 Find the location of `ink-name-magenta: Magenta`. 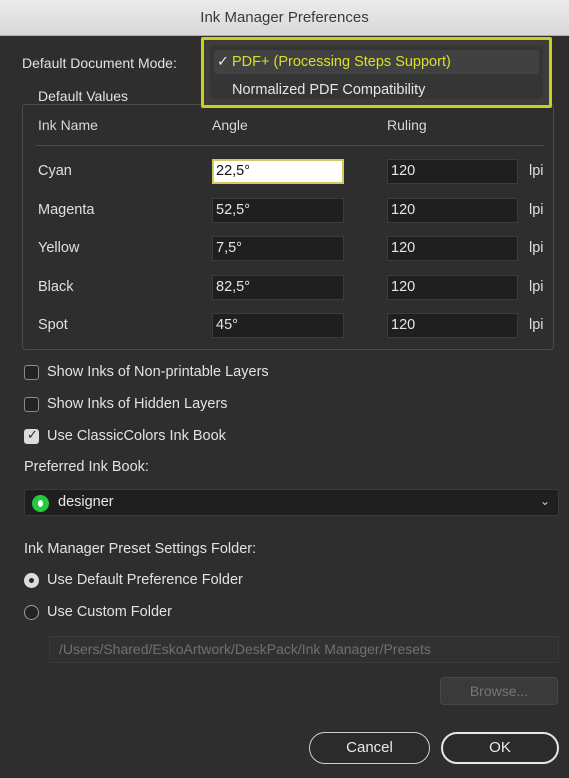

ink-name-magenta: Magenta is located at coordinates (66, 210).